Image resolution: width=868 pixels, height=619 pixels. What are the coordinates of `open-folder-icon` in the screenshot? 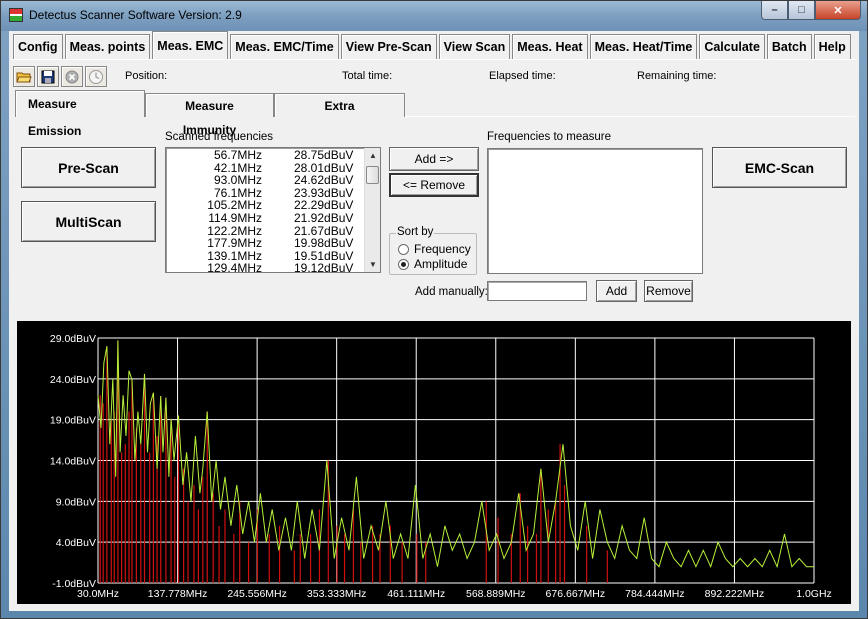 It's located at (24, 76).